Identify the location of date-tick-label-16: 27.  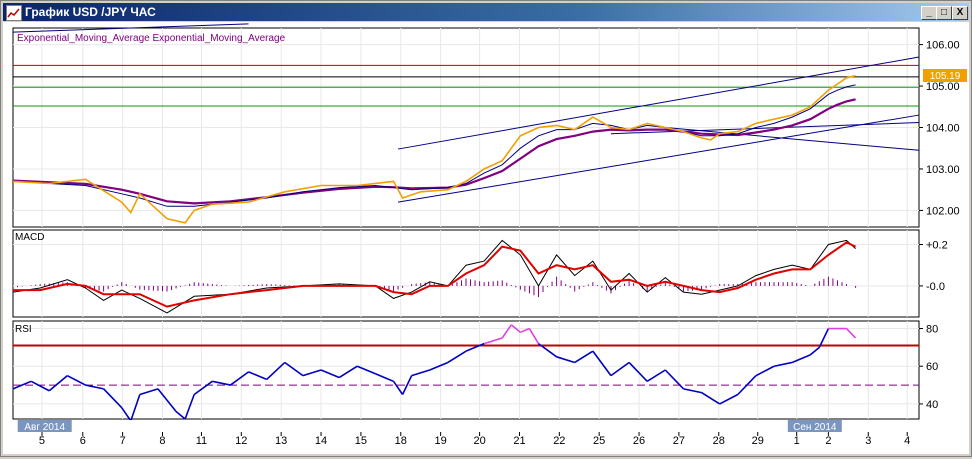
(679, 441).